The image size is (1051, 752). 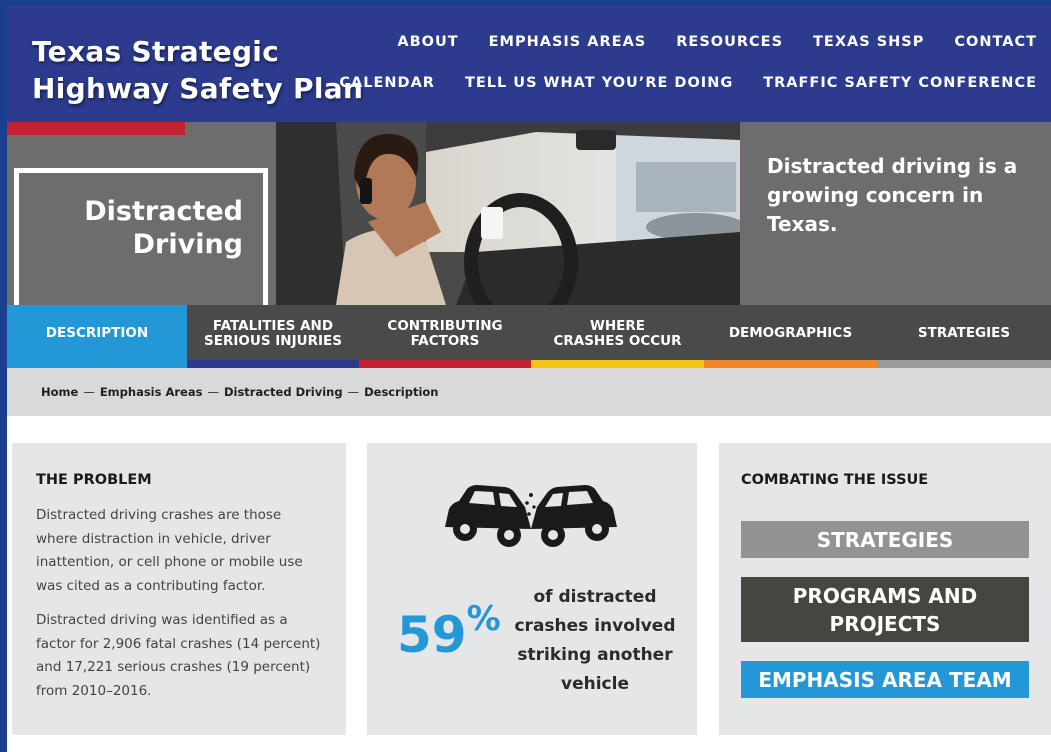 What do you see at coordinates (617, 333) in the screenshot?
I see `tab-where-crashes-occur-label: WHERE CRASHES OCCUR` at bounding box center [617, 333].